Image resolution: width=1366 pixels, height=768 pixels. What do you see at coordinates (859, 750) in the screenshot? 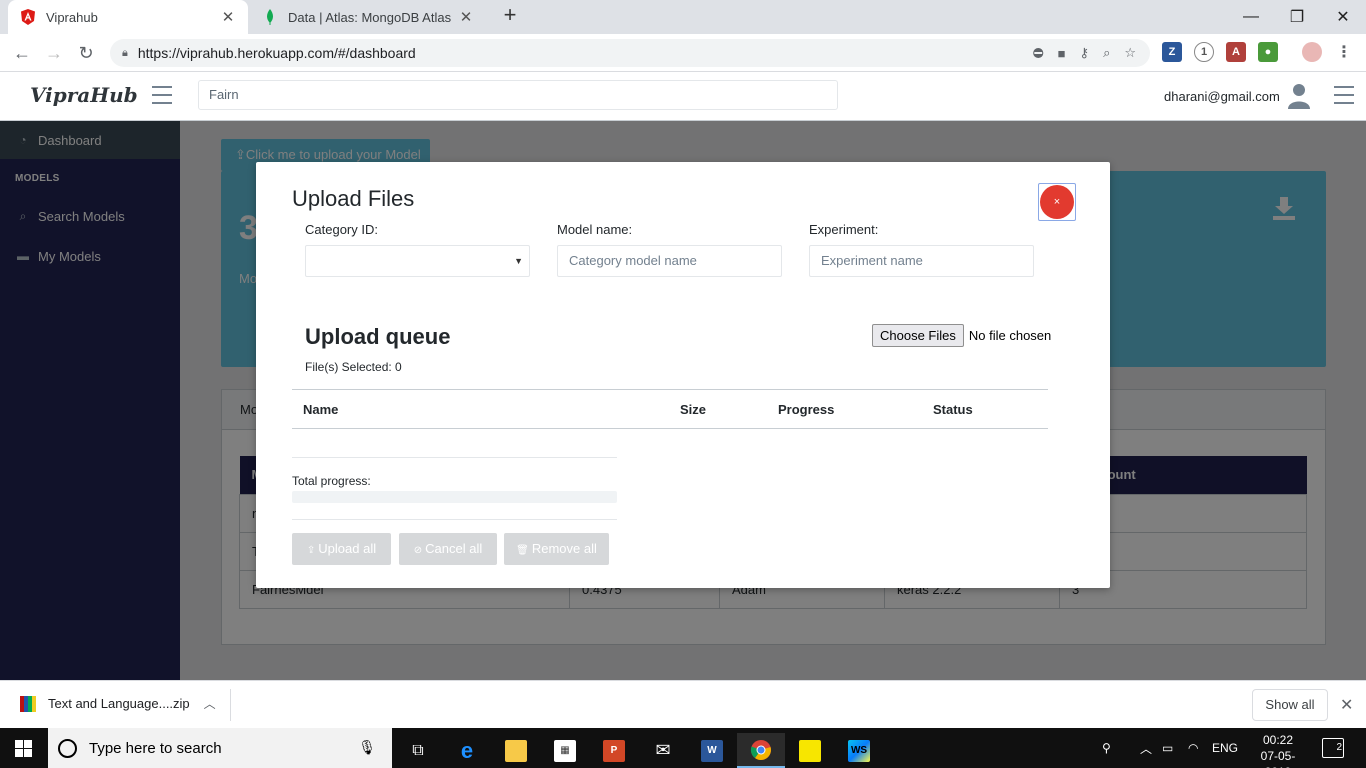
I see `webstorm-icon: WS` at bounding box center [859, 750].